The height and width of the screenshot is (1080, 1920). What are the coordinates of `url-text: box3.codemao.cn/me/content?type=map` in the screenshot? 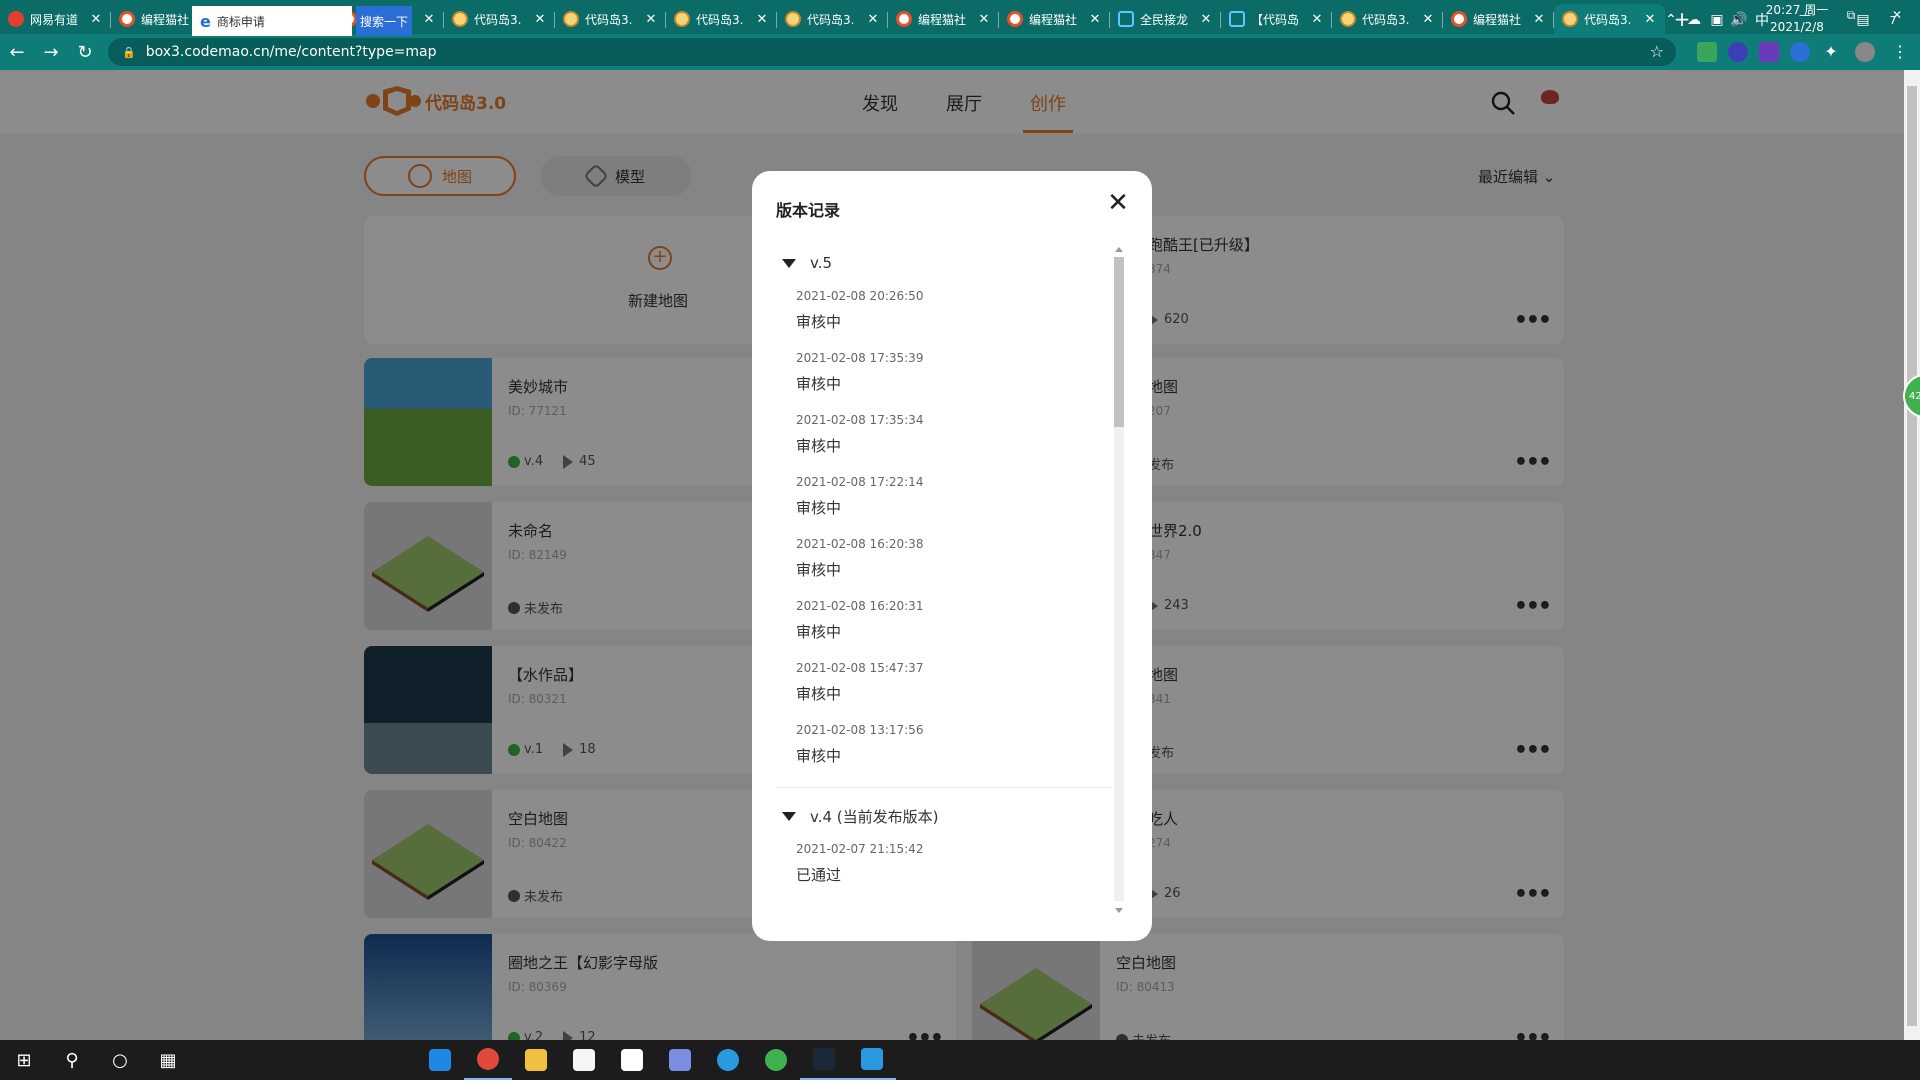 It's located at (291, 52).